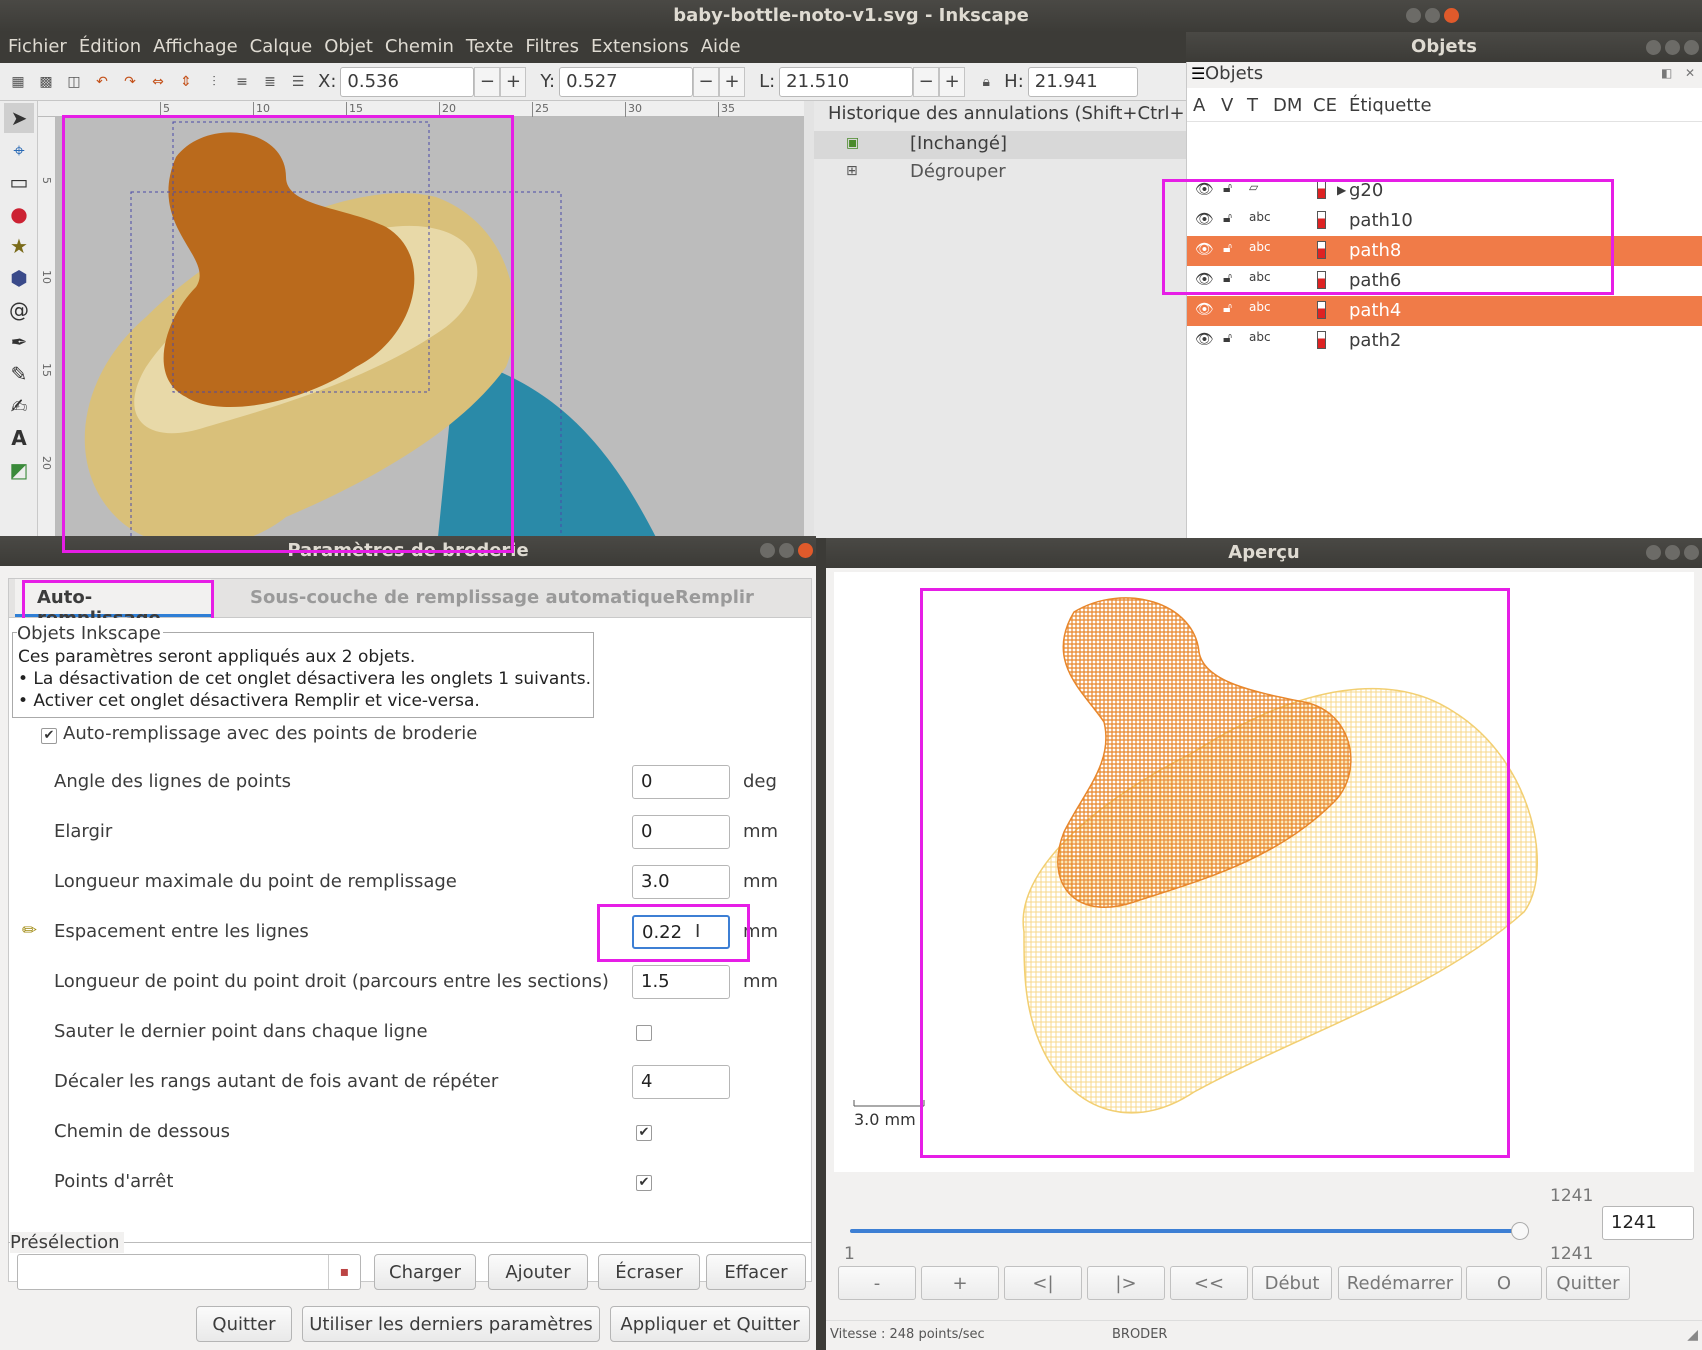  Describe the element at coordinates (1325, 105) in the screenshot. I see `col-ce: CE` at that location.